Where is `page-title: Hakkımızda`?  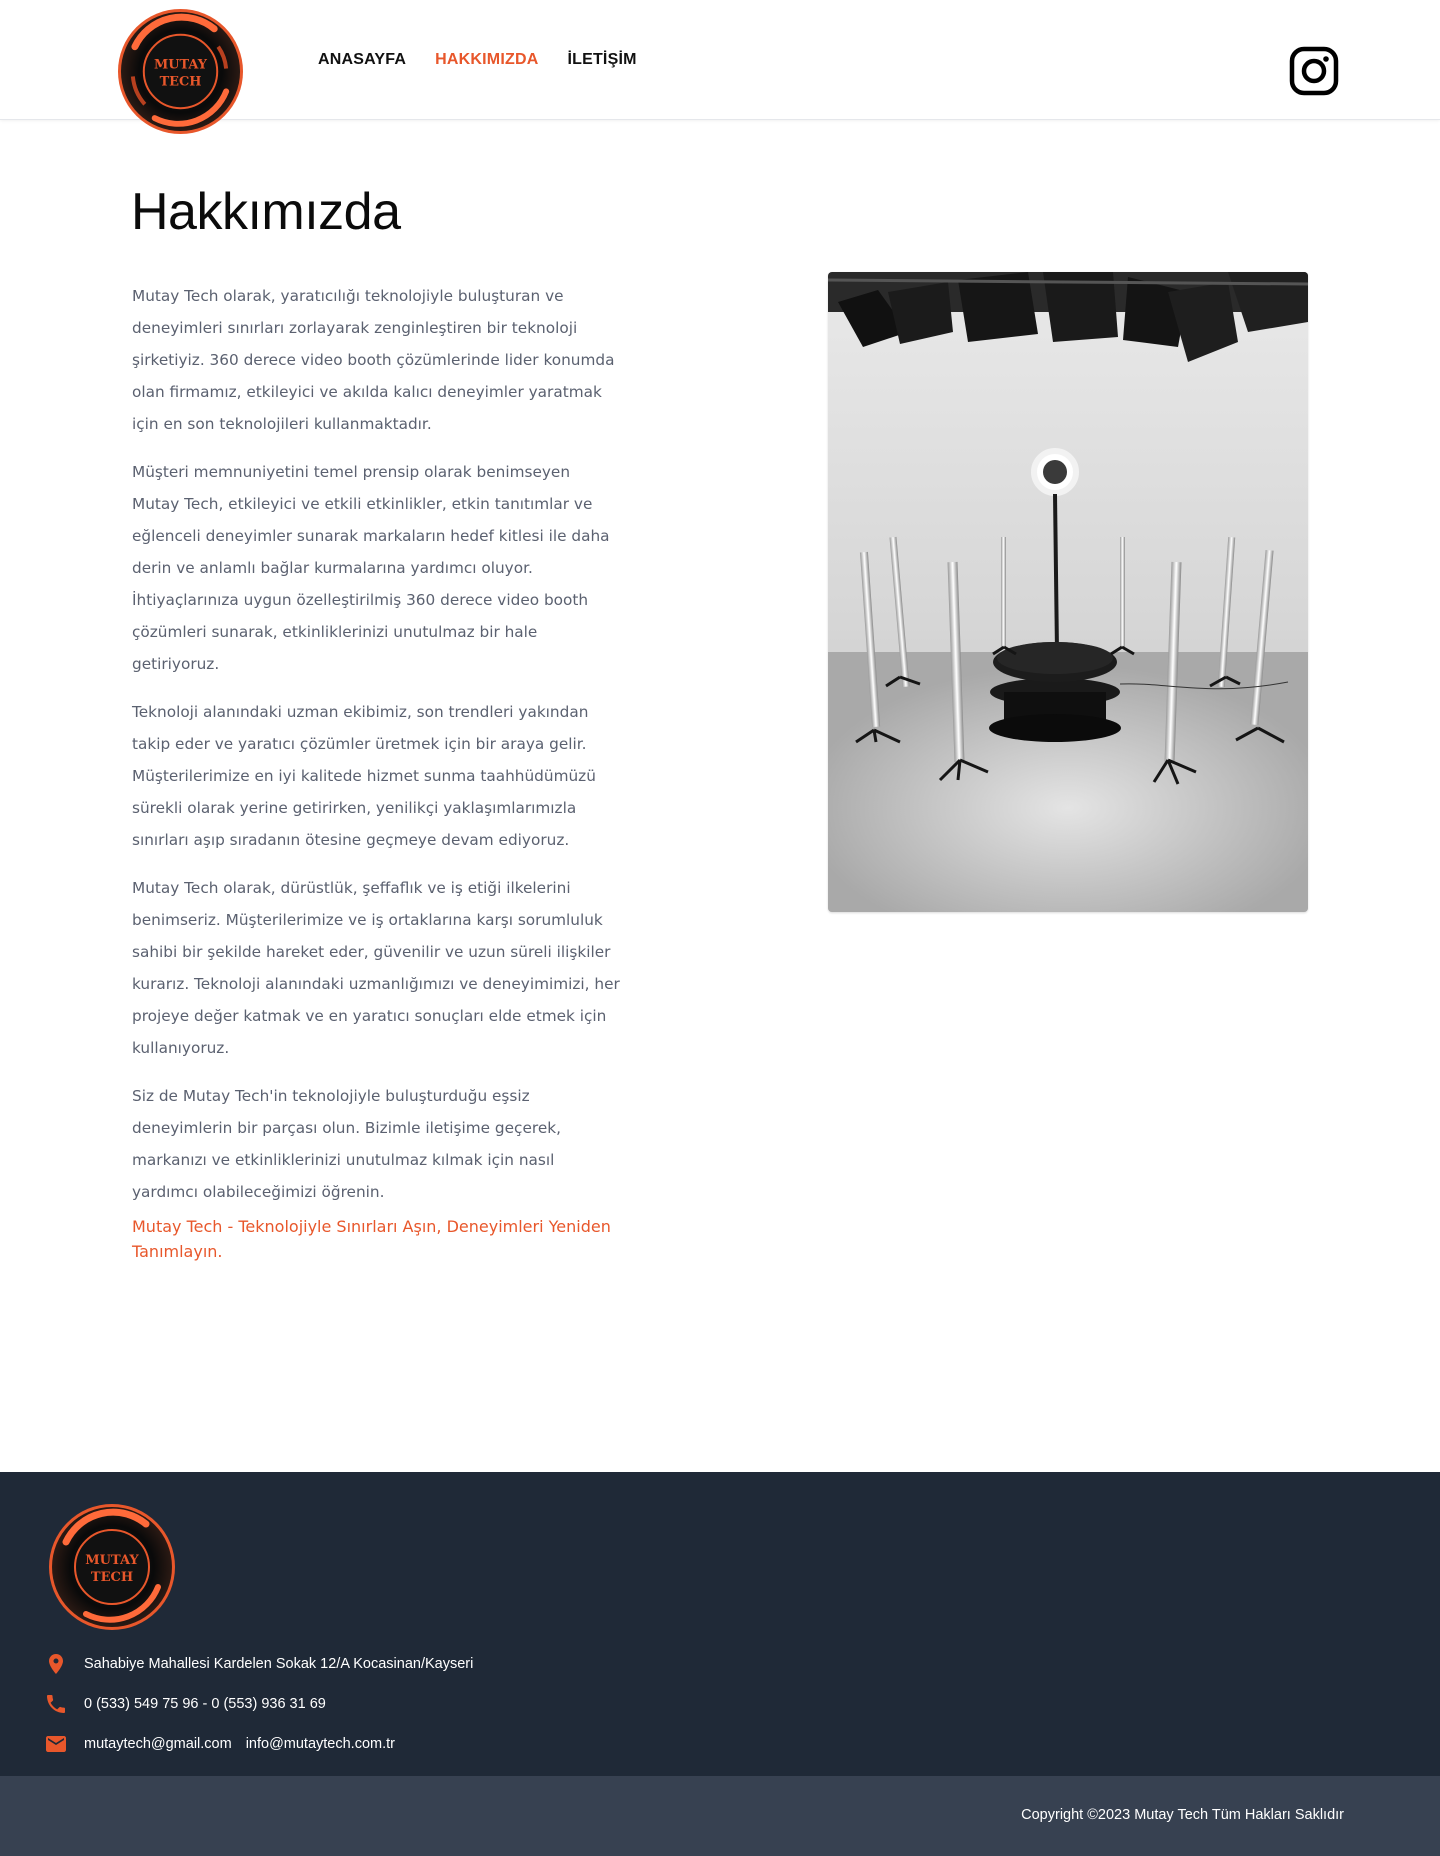
page-title: Hakkımızda is located at coordinates (266, 212).